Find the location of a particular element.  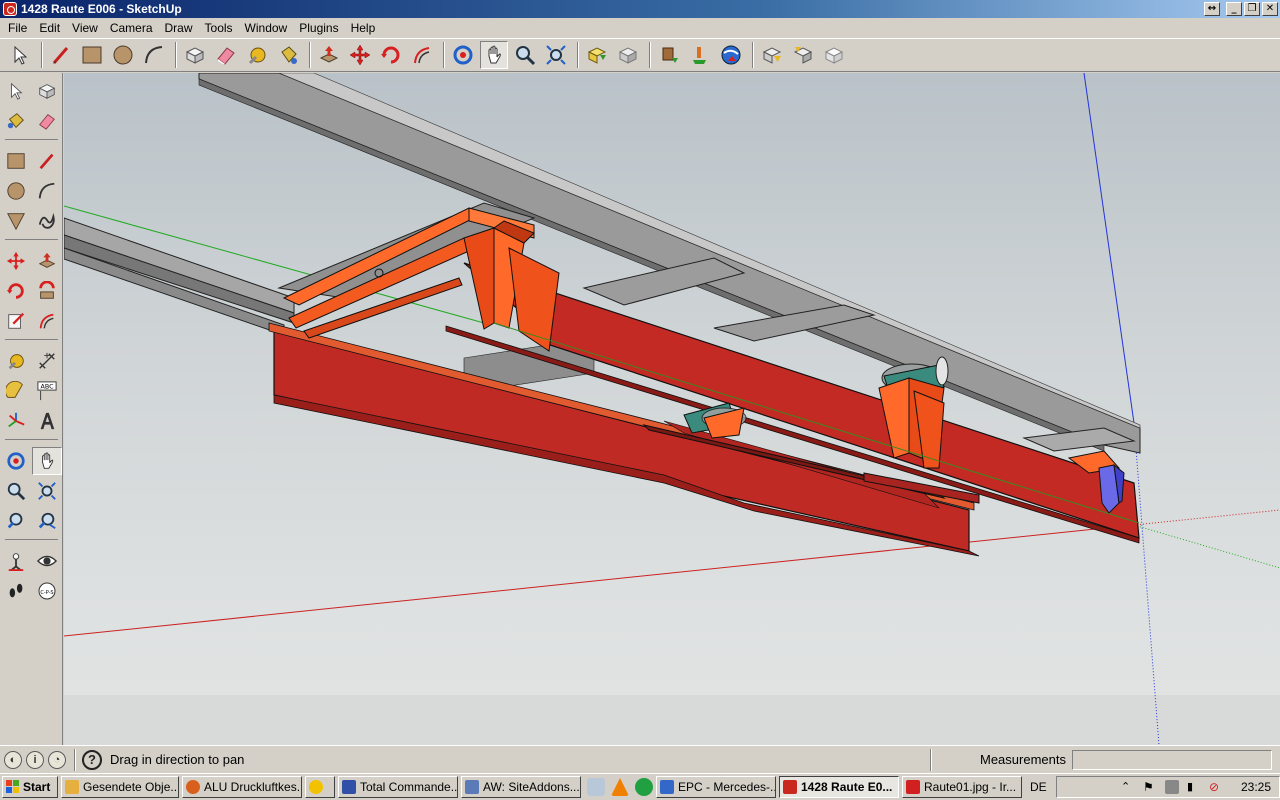

protractor-icon is located at coordinates (16, 391).